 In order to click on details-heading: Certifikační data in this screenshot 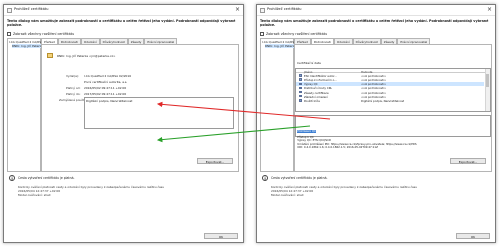, I will do `click(309, 63)`.